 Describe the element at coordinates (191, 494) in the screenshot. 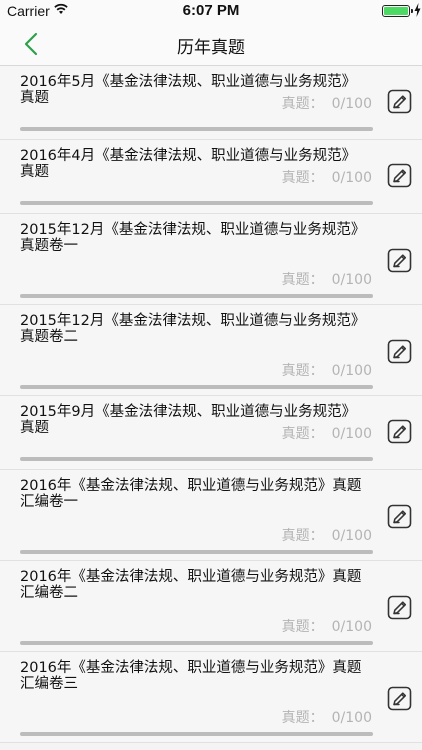

I see `exam-title: 2016年《基金法律法规、职业道德与业务规范》真题汇编卷一` at that location.